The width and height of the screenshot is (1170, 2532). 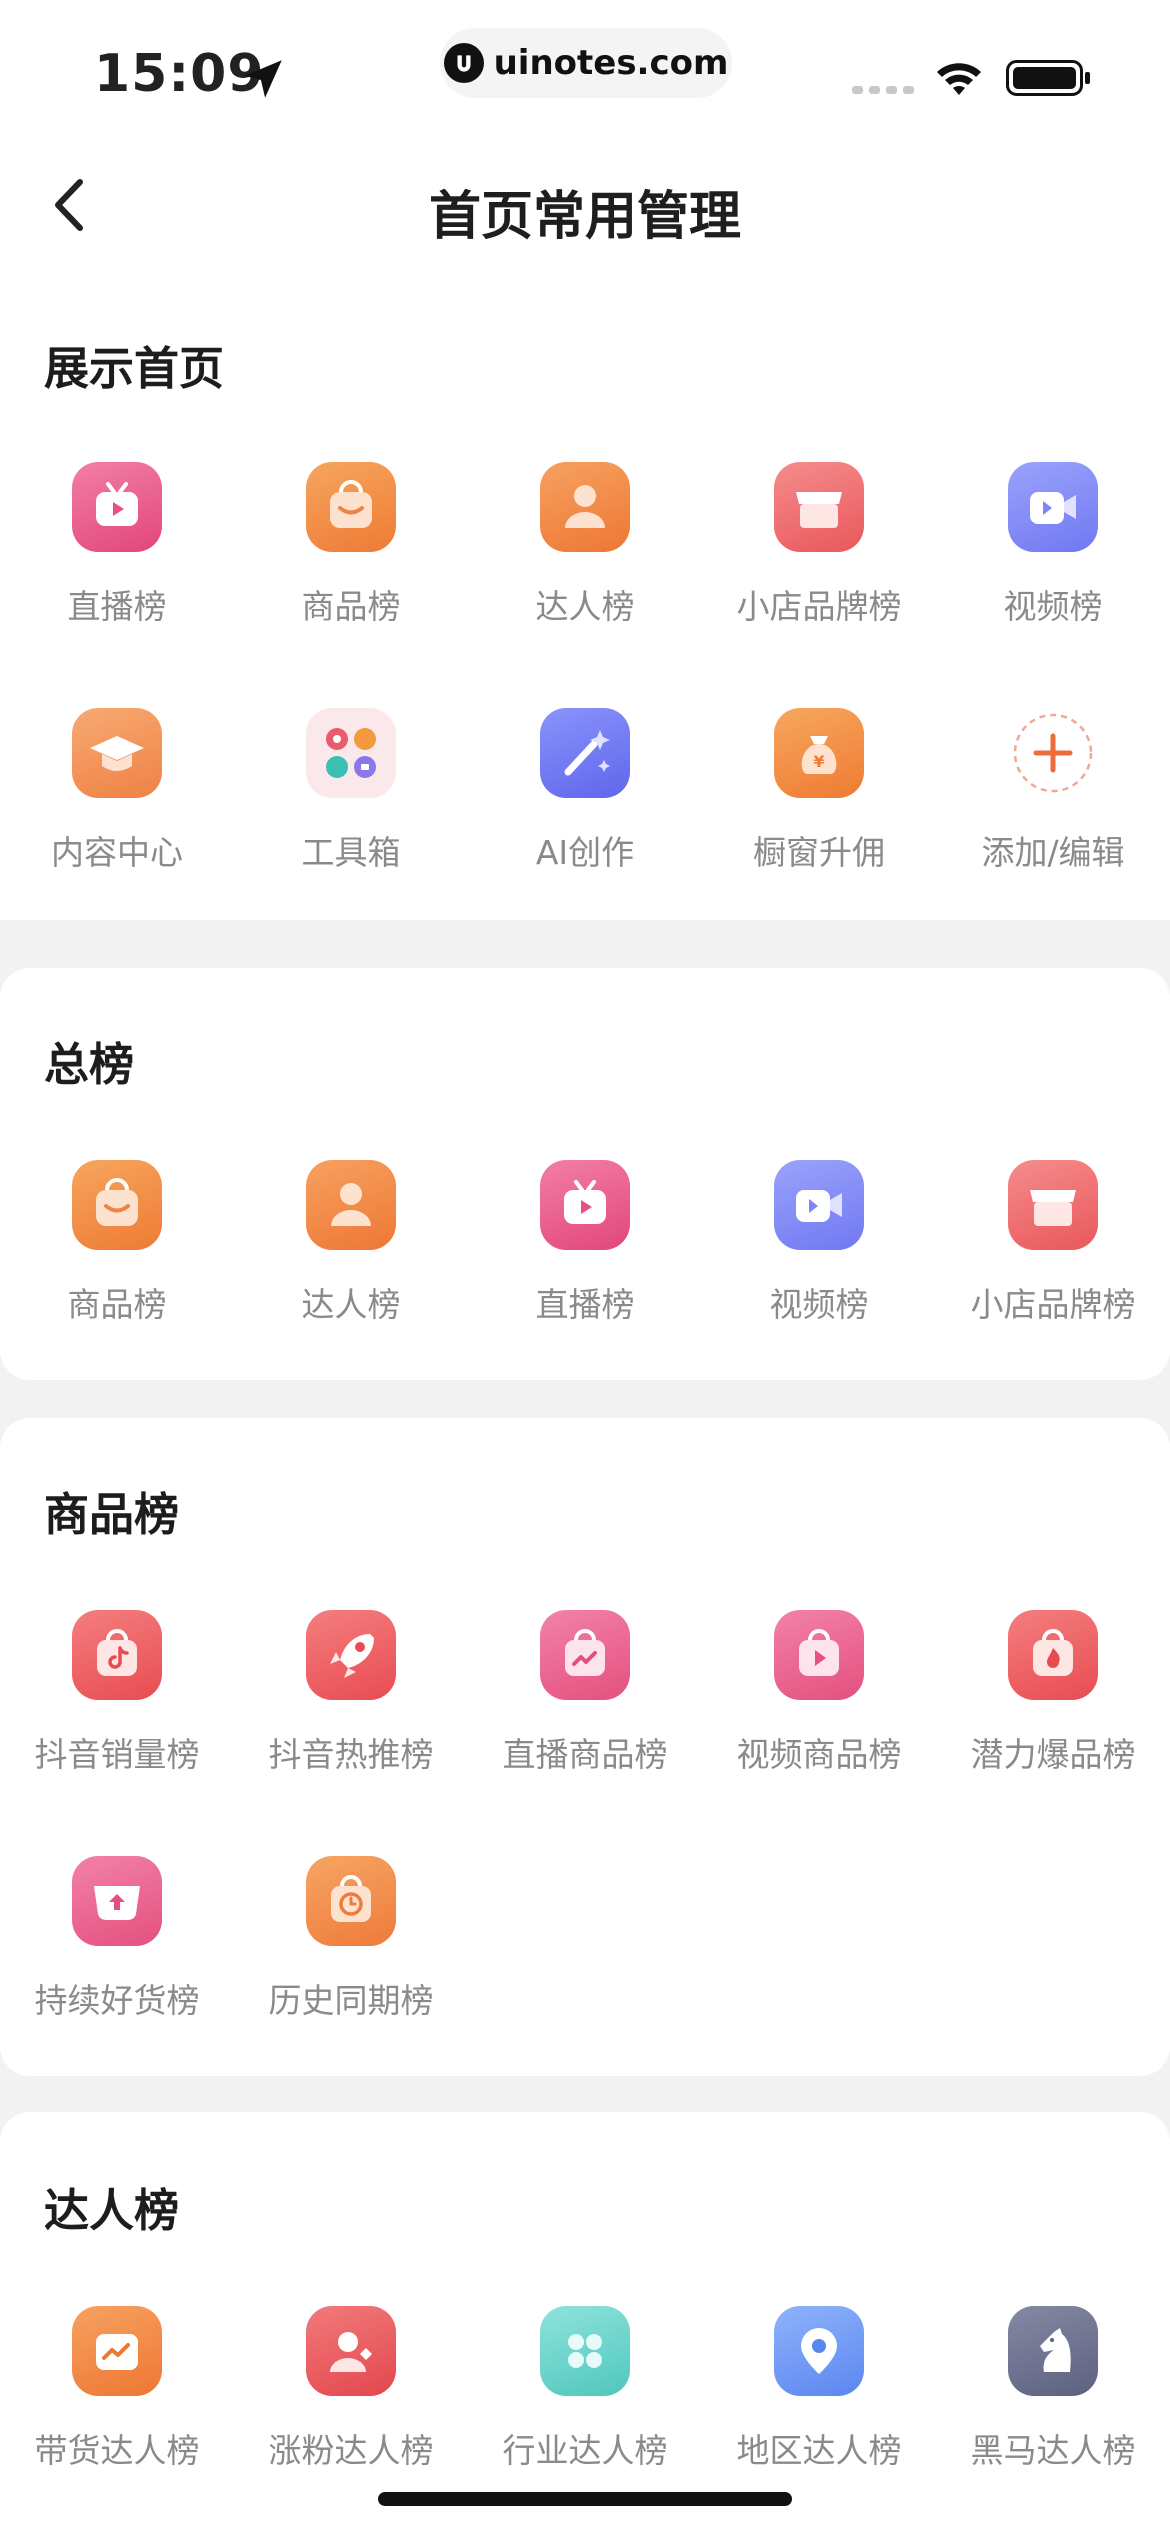 I want to click on item-toolbox: 工具箱, so click(x=351, y=808).